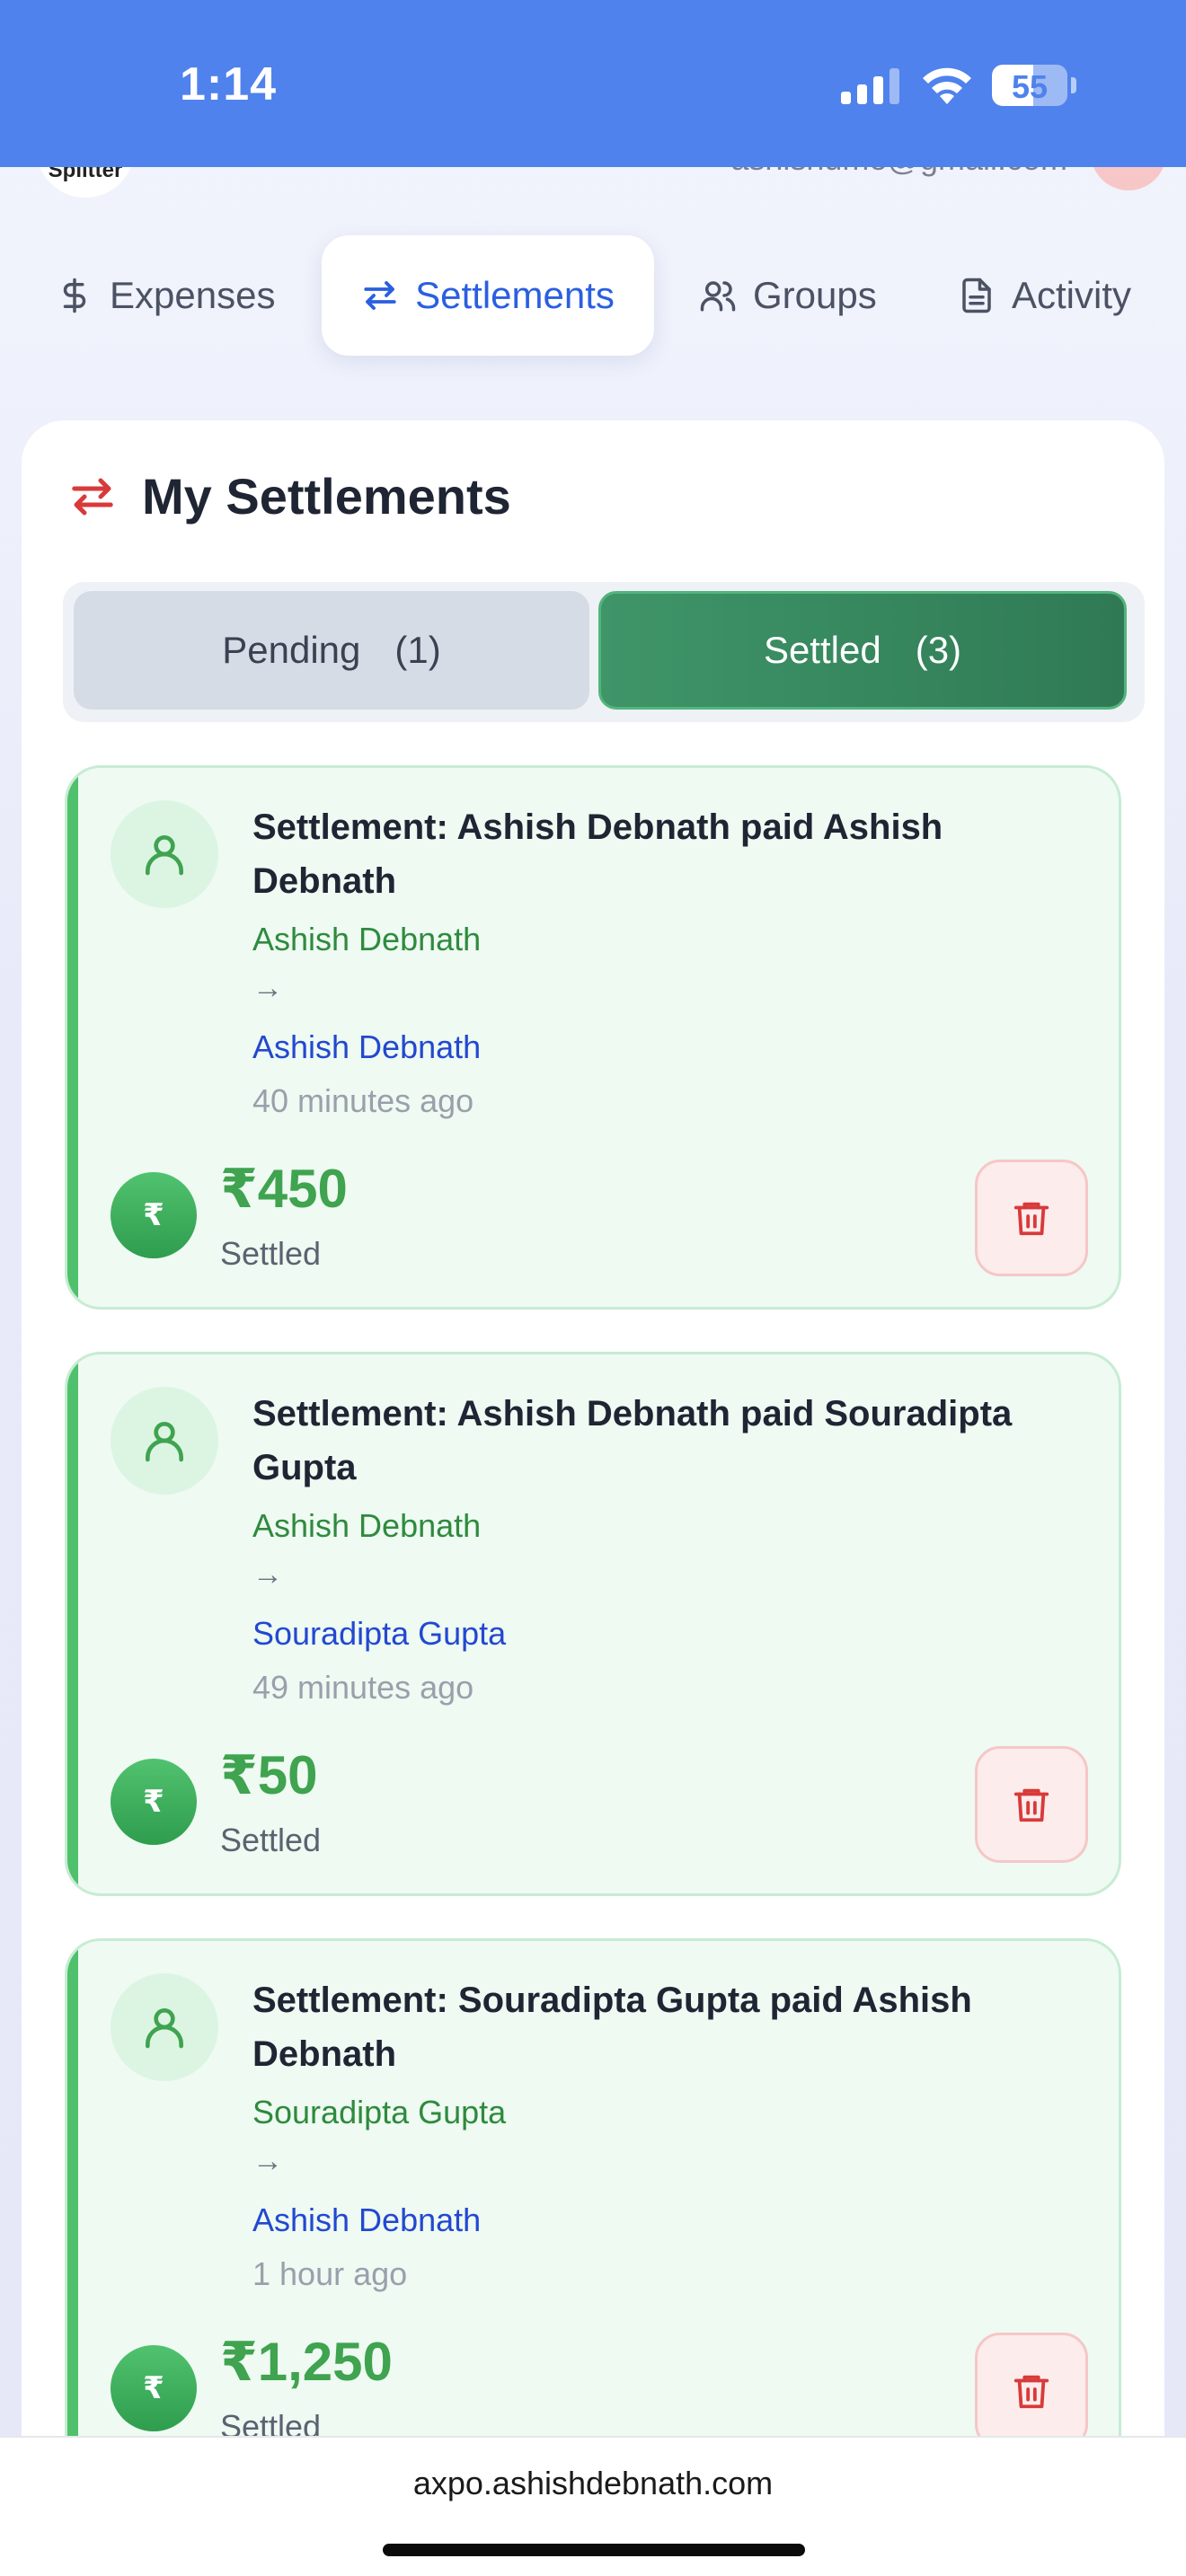  What do you see at coordinates (822, 650) in the screenshot?
I see `settled-label: Settled` at bounding box center [822, 650].